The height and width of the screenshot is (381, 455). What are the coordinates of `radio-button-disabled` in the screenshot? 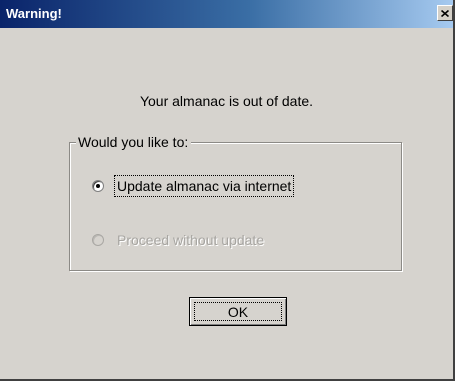 It's located at (98, 240).